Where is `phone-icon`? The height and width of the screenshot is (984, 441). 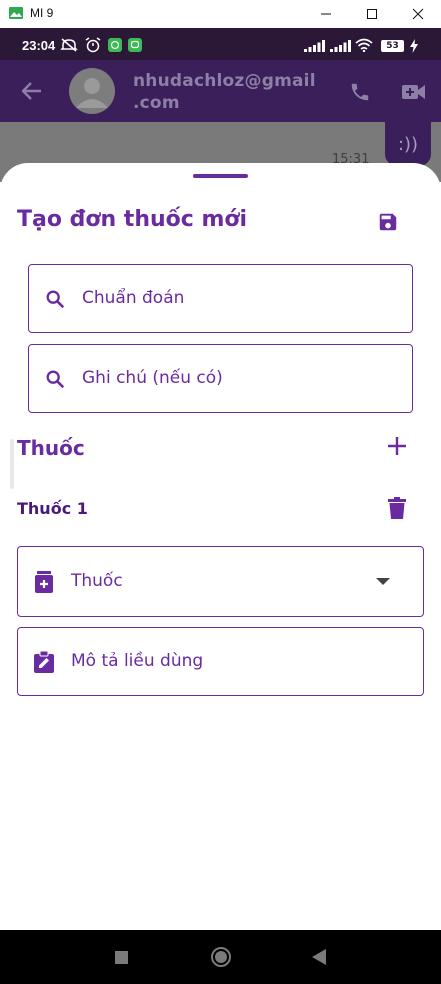
phone-icon is located at coordinates (360, 92).